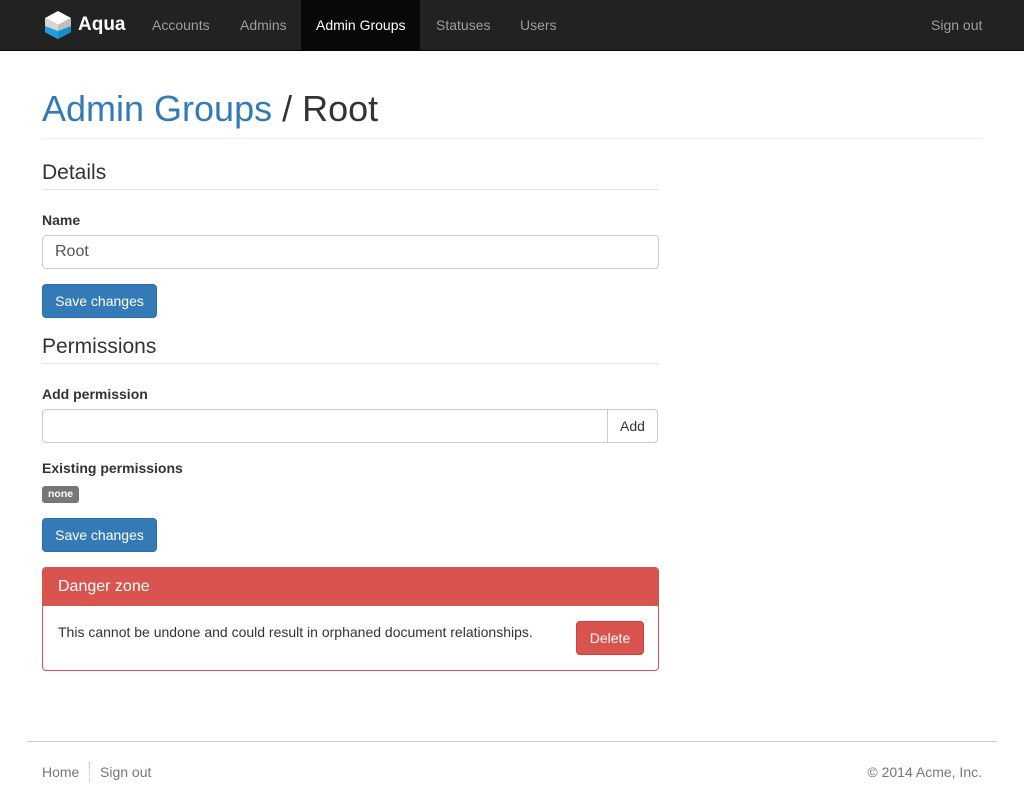 The height and width of the screenshot is (802, 1024). I want to click on name-label: Name, so click(61, 220).